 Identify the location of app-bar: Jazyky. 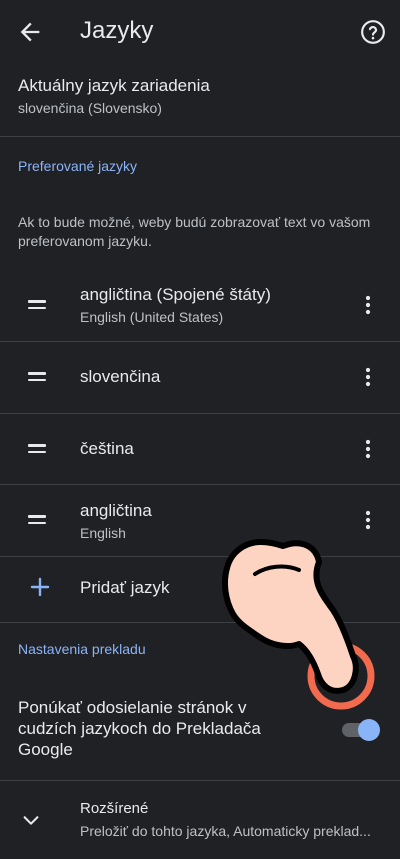
(200, 32).